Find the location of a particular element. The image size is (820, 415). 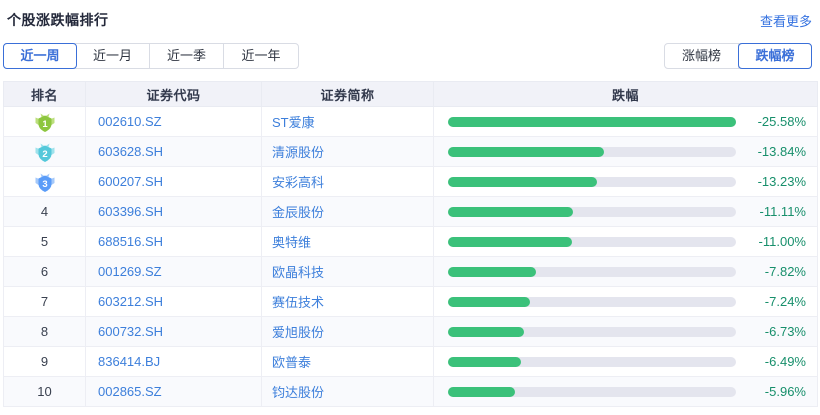

table-row: 10 002865.SZ 钧达股份 -5.96% is located at coordinates (410, 391).